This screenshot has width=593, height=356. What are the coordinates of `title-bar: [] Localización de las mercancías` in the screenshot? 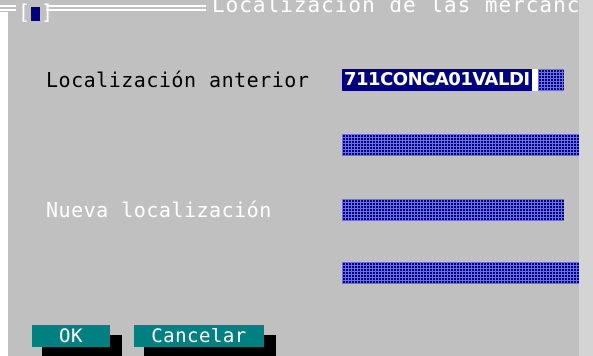 It's located at (289, 13).